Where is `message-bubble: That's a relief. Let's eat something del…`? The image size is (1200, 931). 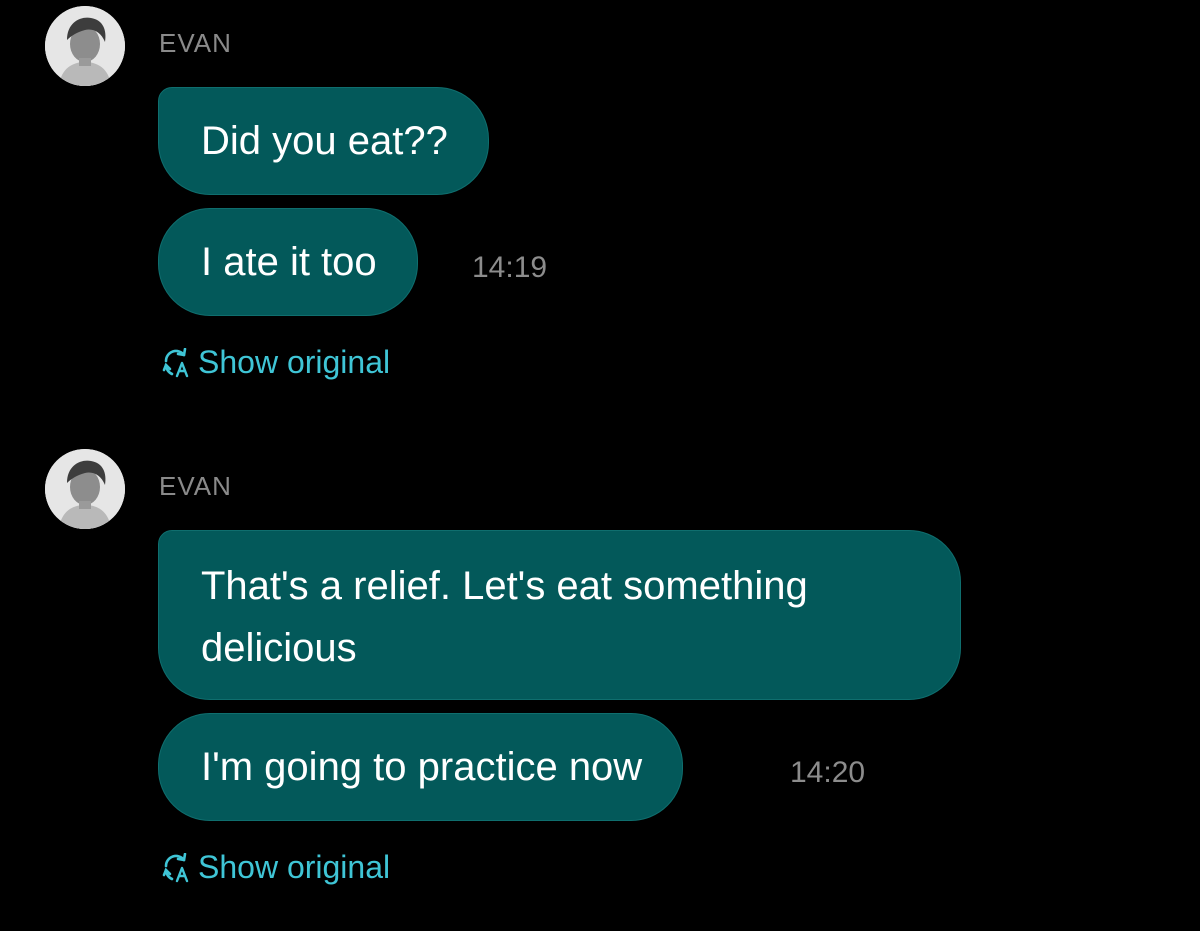
message-bubble: That's a relief. Let's eat something del… is located at coordinates (559, 615).